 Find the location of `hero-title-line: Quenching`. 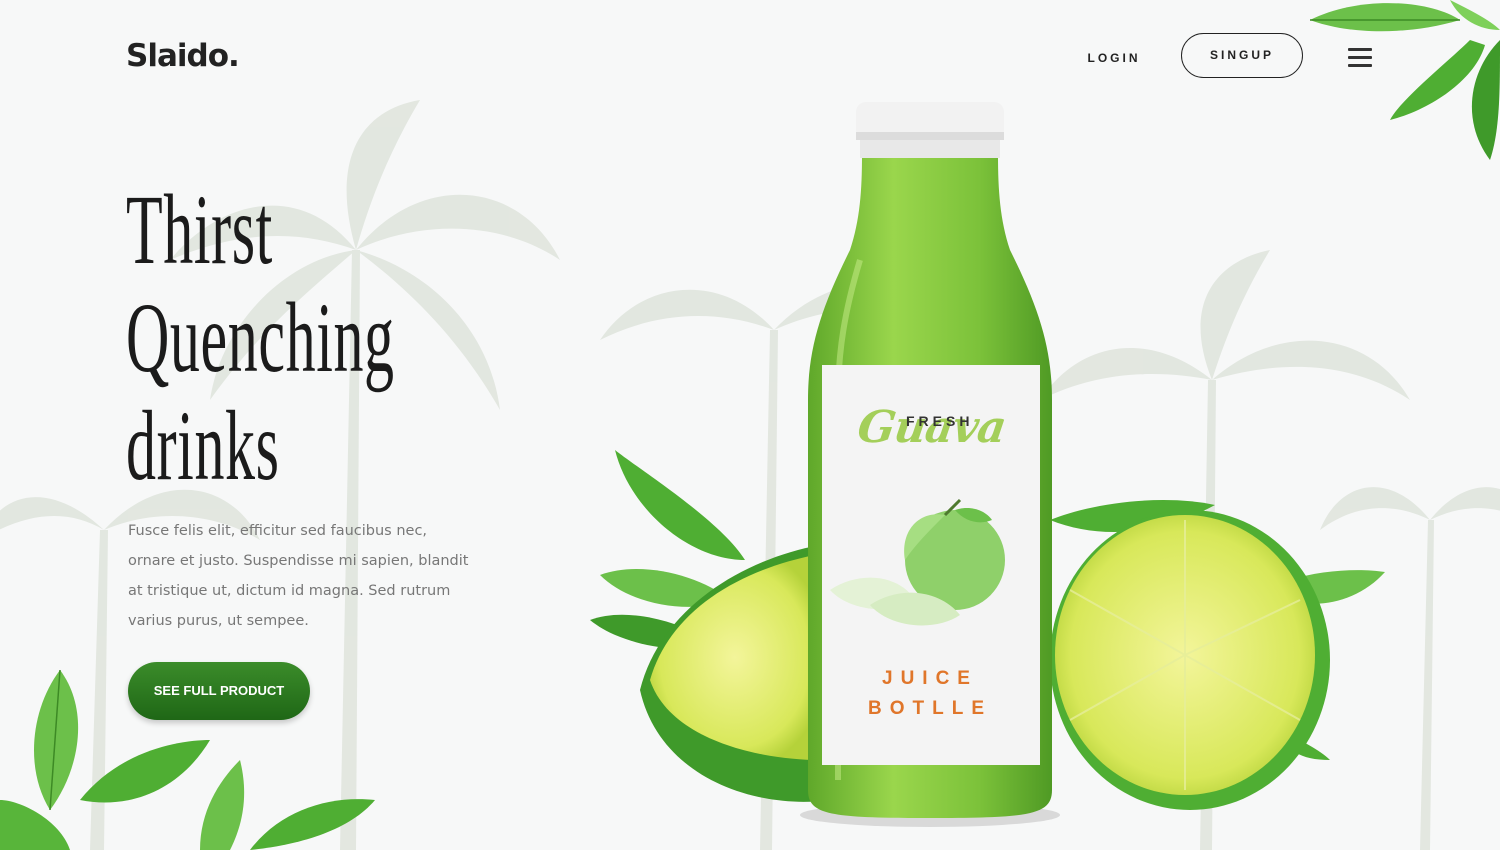

hero-title-line: Quenching is located at coordinates (260, 337).